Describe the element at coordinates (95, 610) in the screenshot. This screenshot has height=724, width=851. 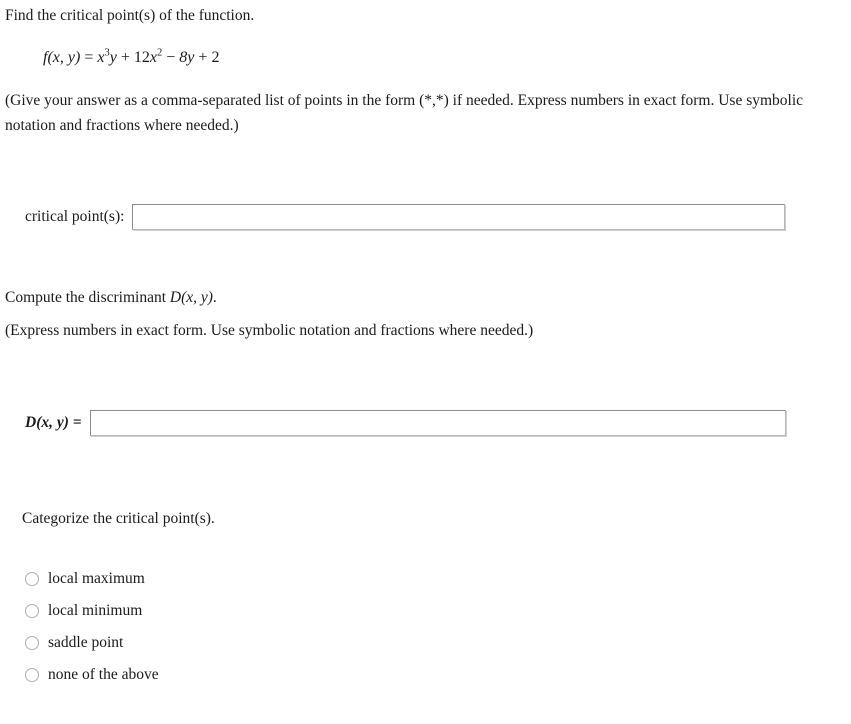
I see `radio-option-label: local minimum` at that location.